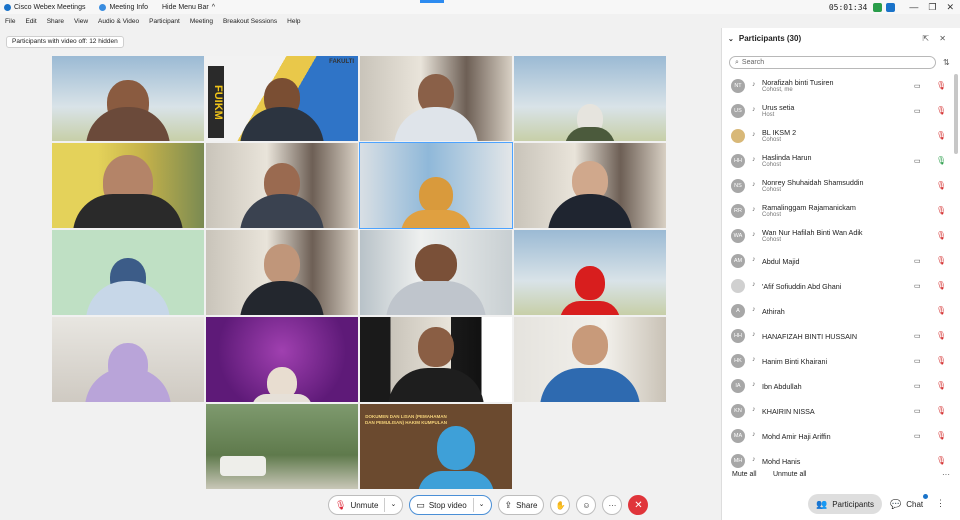  Describe the element at coordinates (30, 21) in the screenshot. I see `menu-edit: Edit` at that location.